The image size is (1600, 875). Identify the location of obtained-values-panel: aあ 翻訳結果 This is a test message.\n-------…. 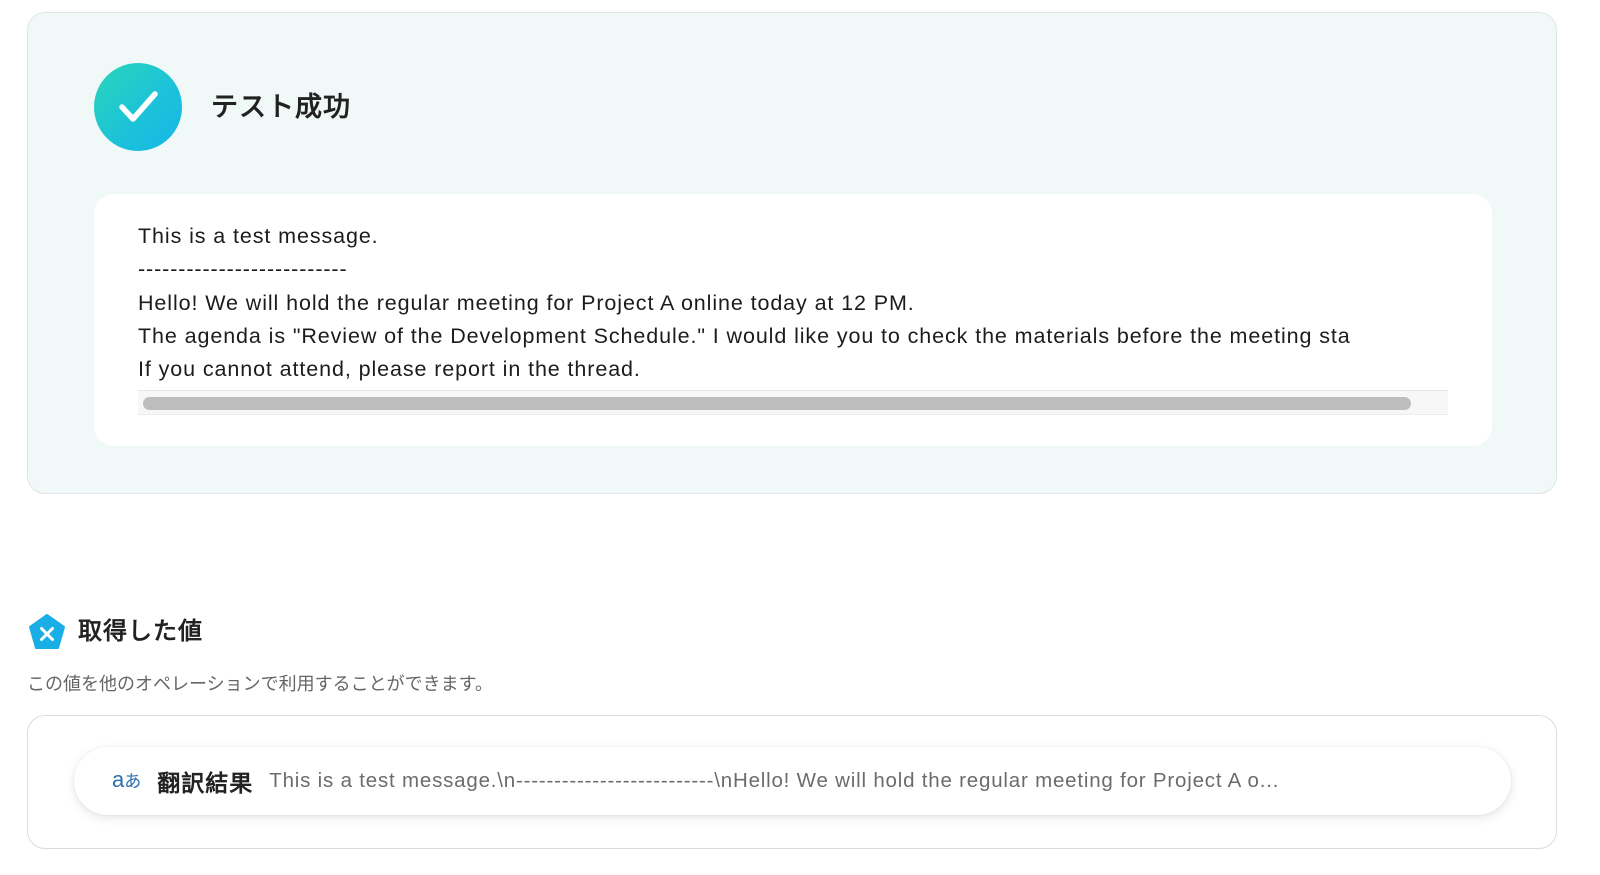
(792, 782).